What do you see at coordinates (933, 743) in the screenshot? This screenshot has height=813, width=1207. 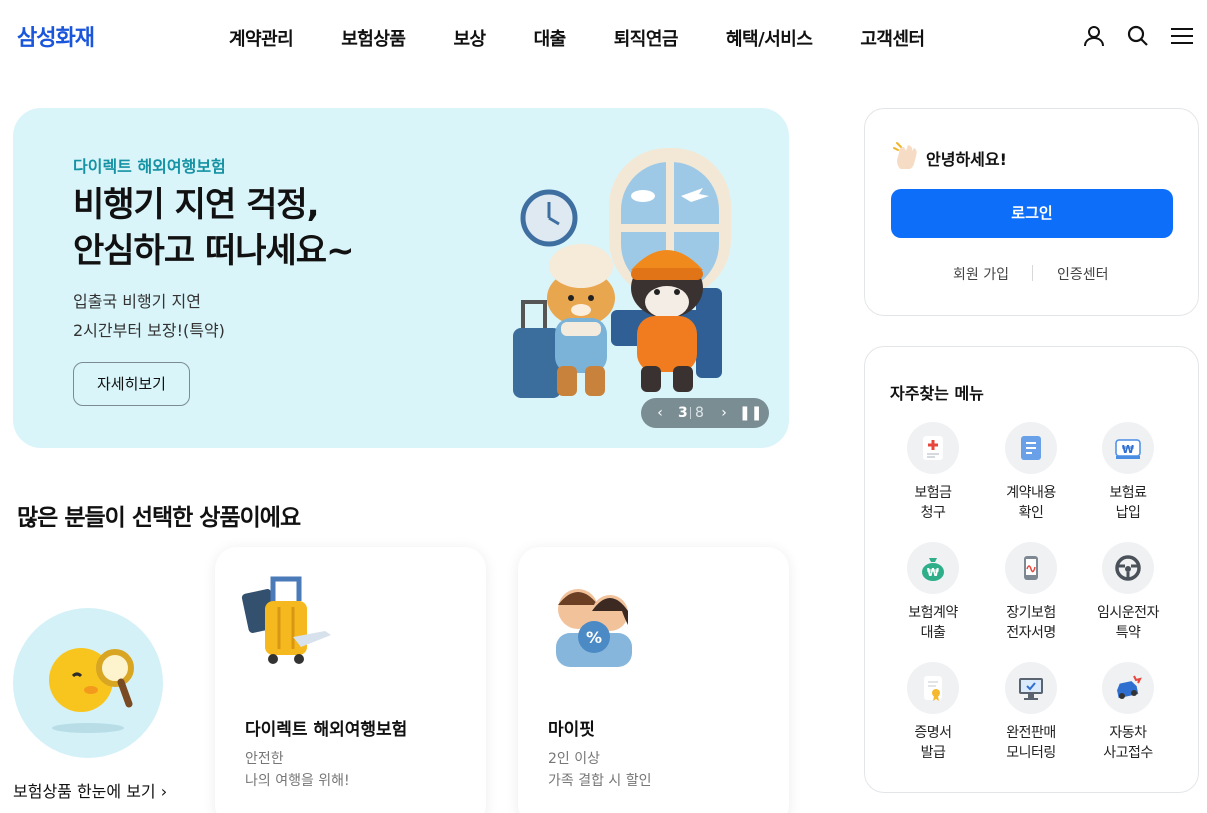 I see `quick-menu-label: 증명서 발급` at bounding box center [933, 743].